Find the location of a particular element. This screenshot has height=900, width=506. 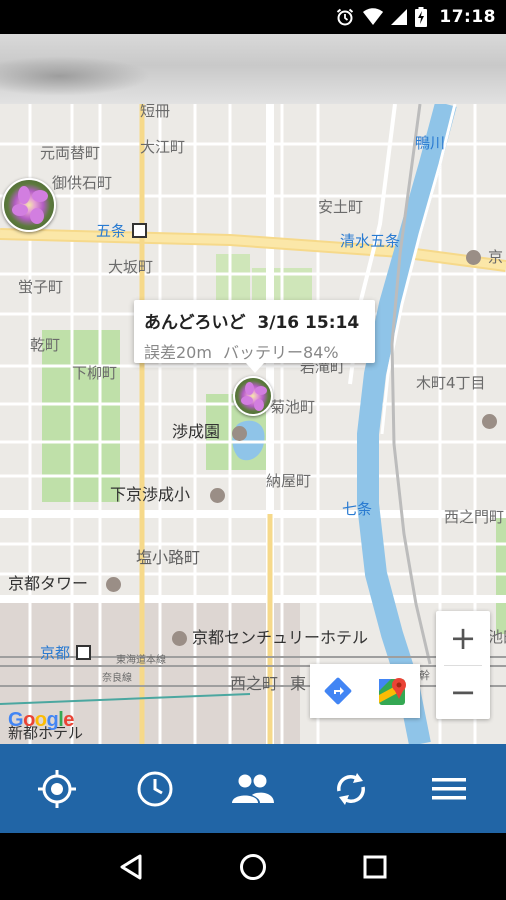

system-navigation-bar is located at coordinates (253, 866).